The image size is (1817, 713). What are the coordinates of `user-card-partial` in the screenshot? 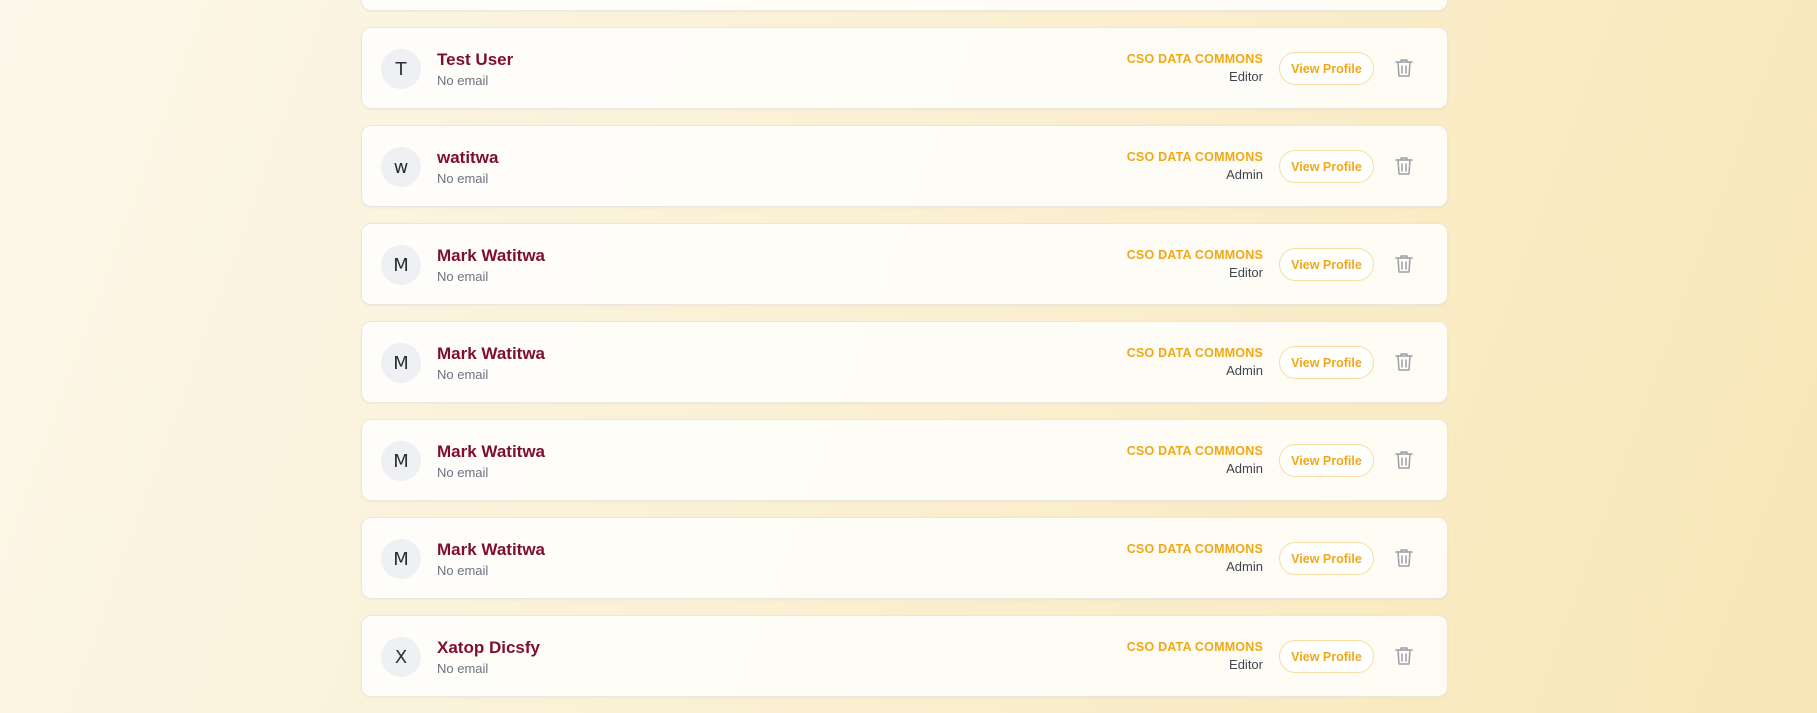 It's located at (904, 5).